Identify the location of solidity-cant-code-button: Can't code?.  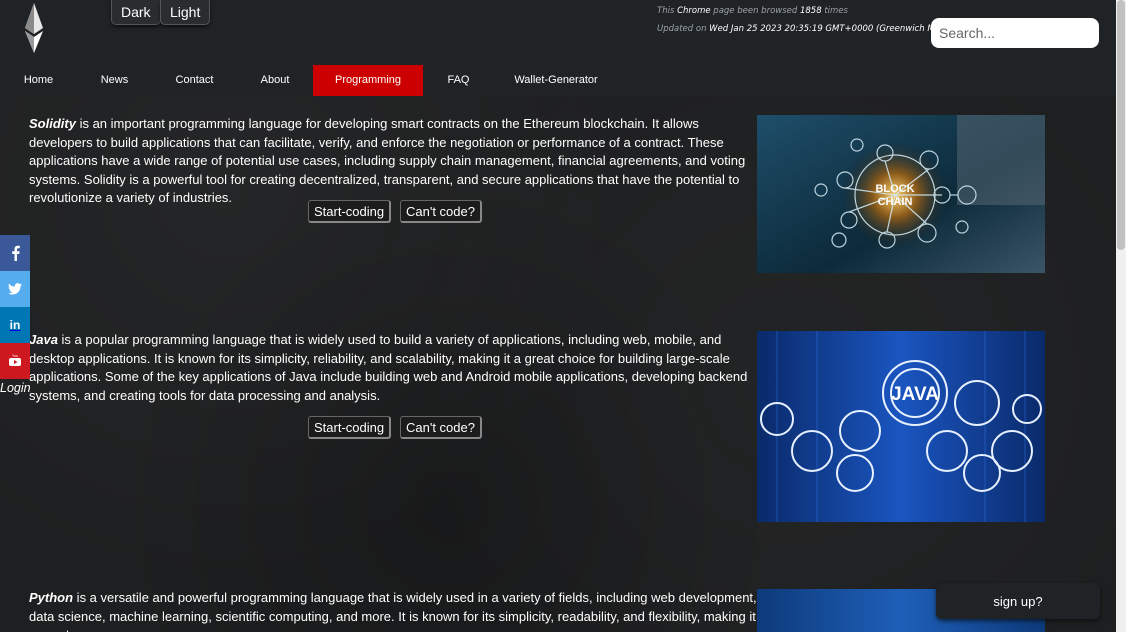
(441, 211).